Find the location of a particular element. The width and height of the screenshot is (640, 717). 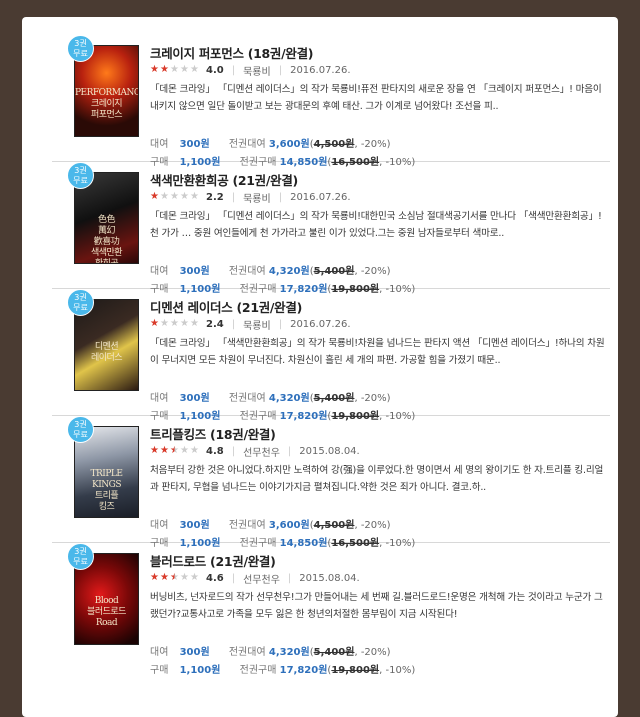

buy-price-row: 구매 1,100원 전권구매 17,820원(19,800원, -10%) is located at coordinates (283, 670).